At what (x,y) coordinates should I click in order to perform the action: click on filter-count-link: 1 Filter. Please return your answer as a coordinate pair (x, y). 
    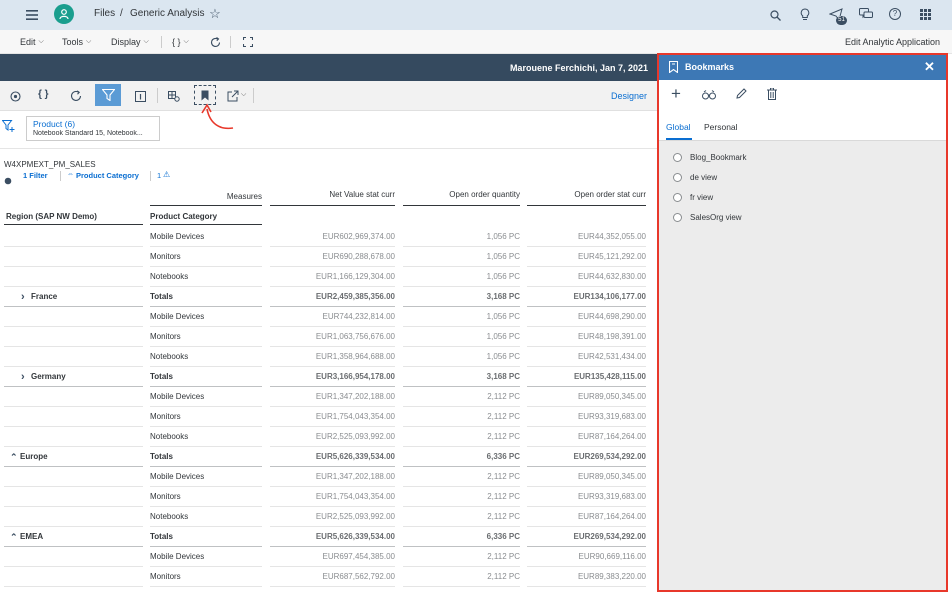
    Looking at the image, I should click on (35, 175).